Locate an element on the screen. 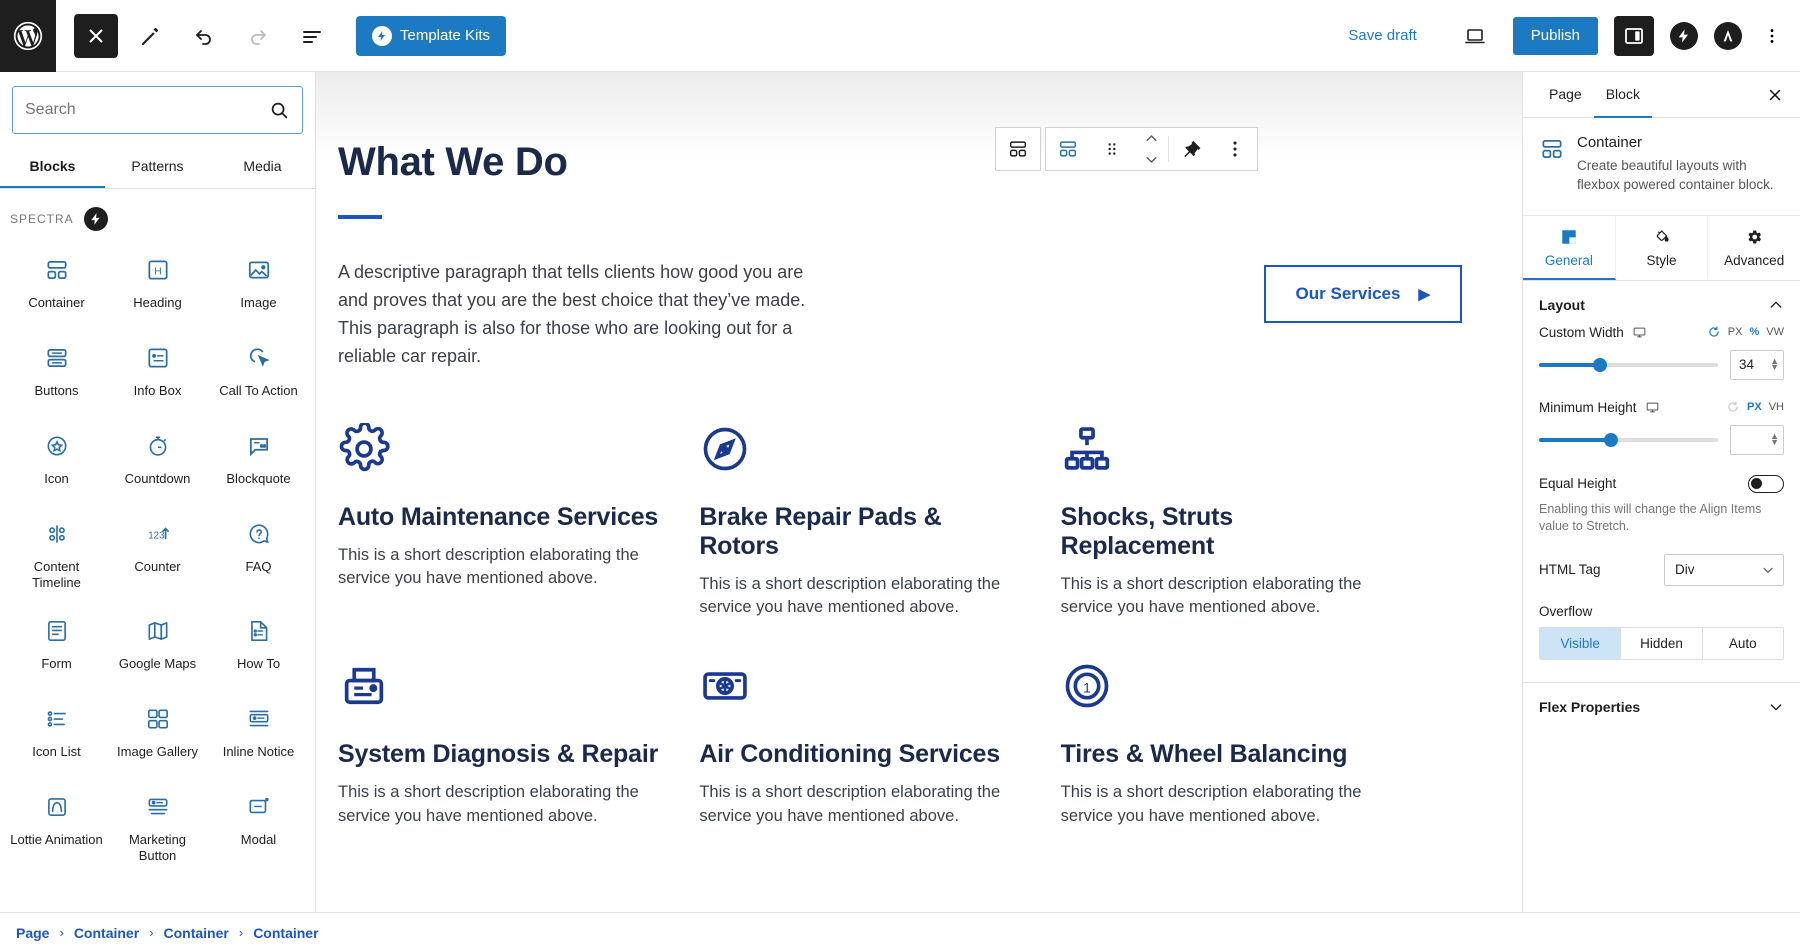  service-title: Tires & Wheel Balancing is located at coordinates (1221, 754).